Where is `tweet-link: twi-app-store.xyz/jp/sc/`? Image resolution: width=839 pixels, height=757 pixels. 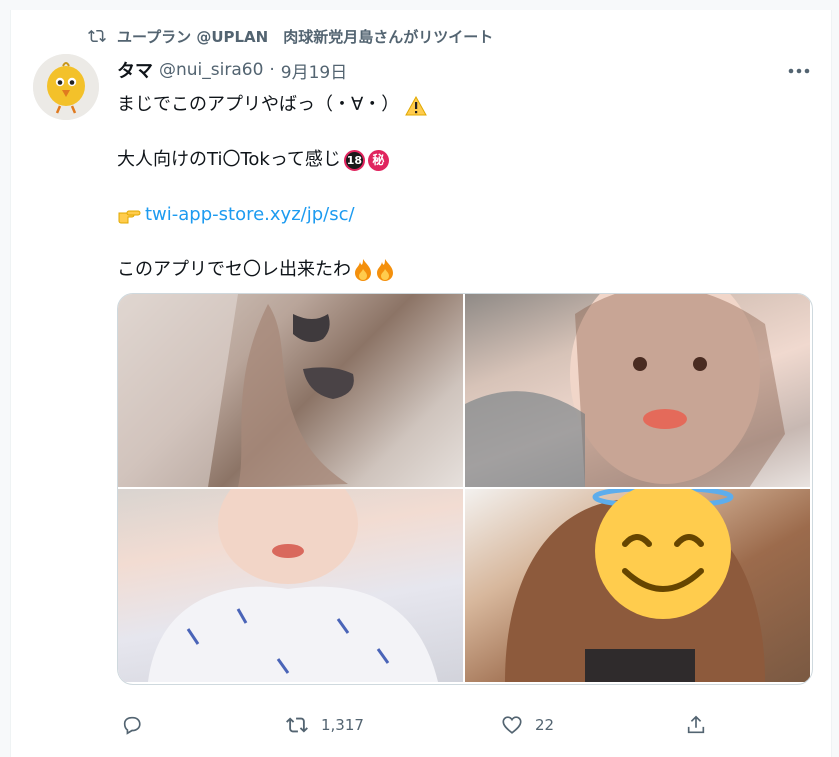
tweet-link: twi-app-store.xyz/jp/sc/ is located at coordinates (250, 215).